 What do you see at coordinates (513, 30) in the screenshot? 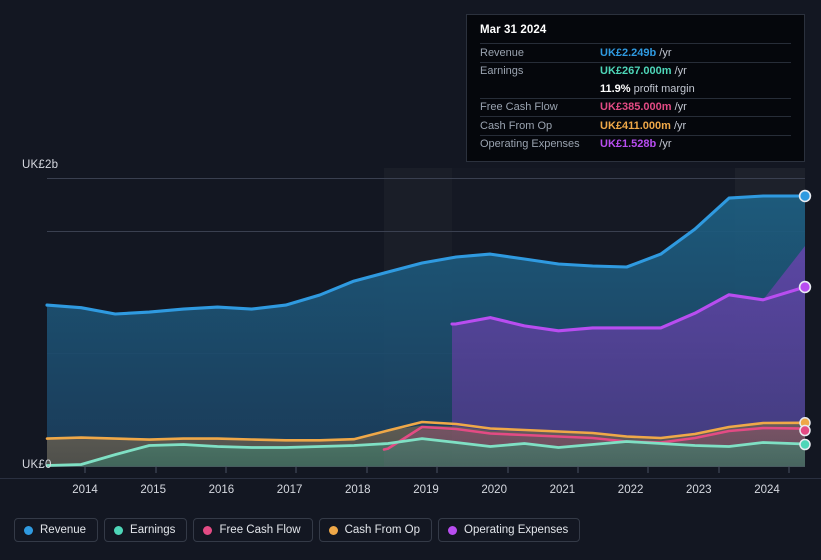
I see `tooltip-date: Mar 31 2024` at bounding box center [513, 30].